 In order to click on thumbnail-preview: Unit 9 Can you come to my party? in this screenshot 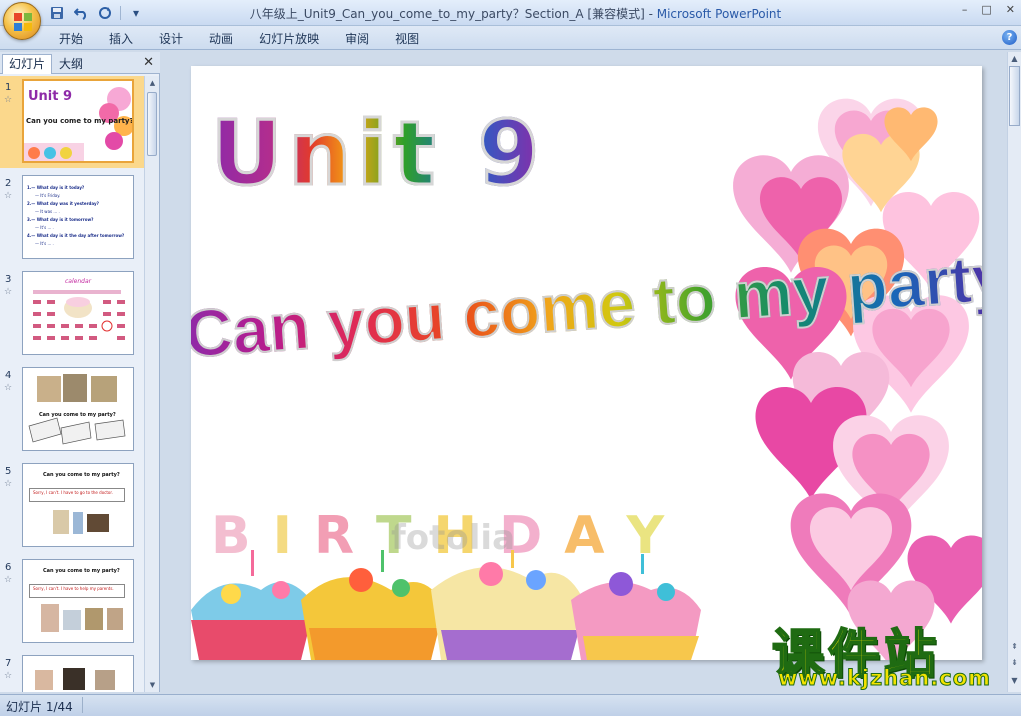, I will do `click(78, 121)`.